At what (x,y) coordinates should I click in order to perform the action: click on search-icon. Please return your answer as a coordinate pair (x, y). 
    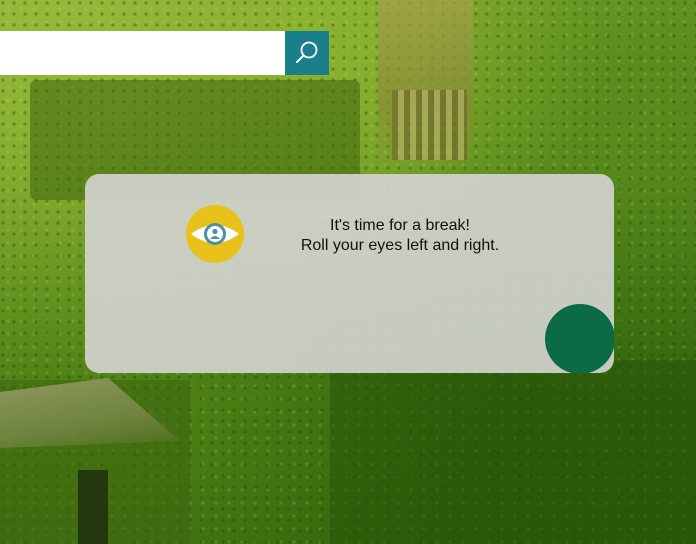
    Looking at the image, I should click on (307, 53).